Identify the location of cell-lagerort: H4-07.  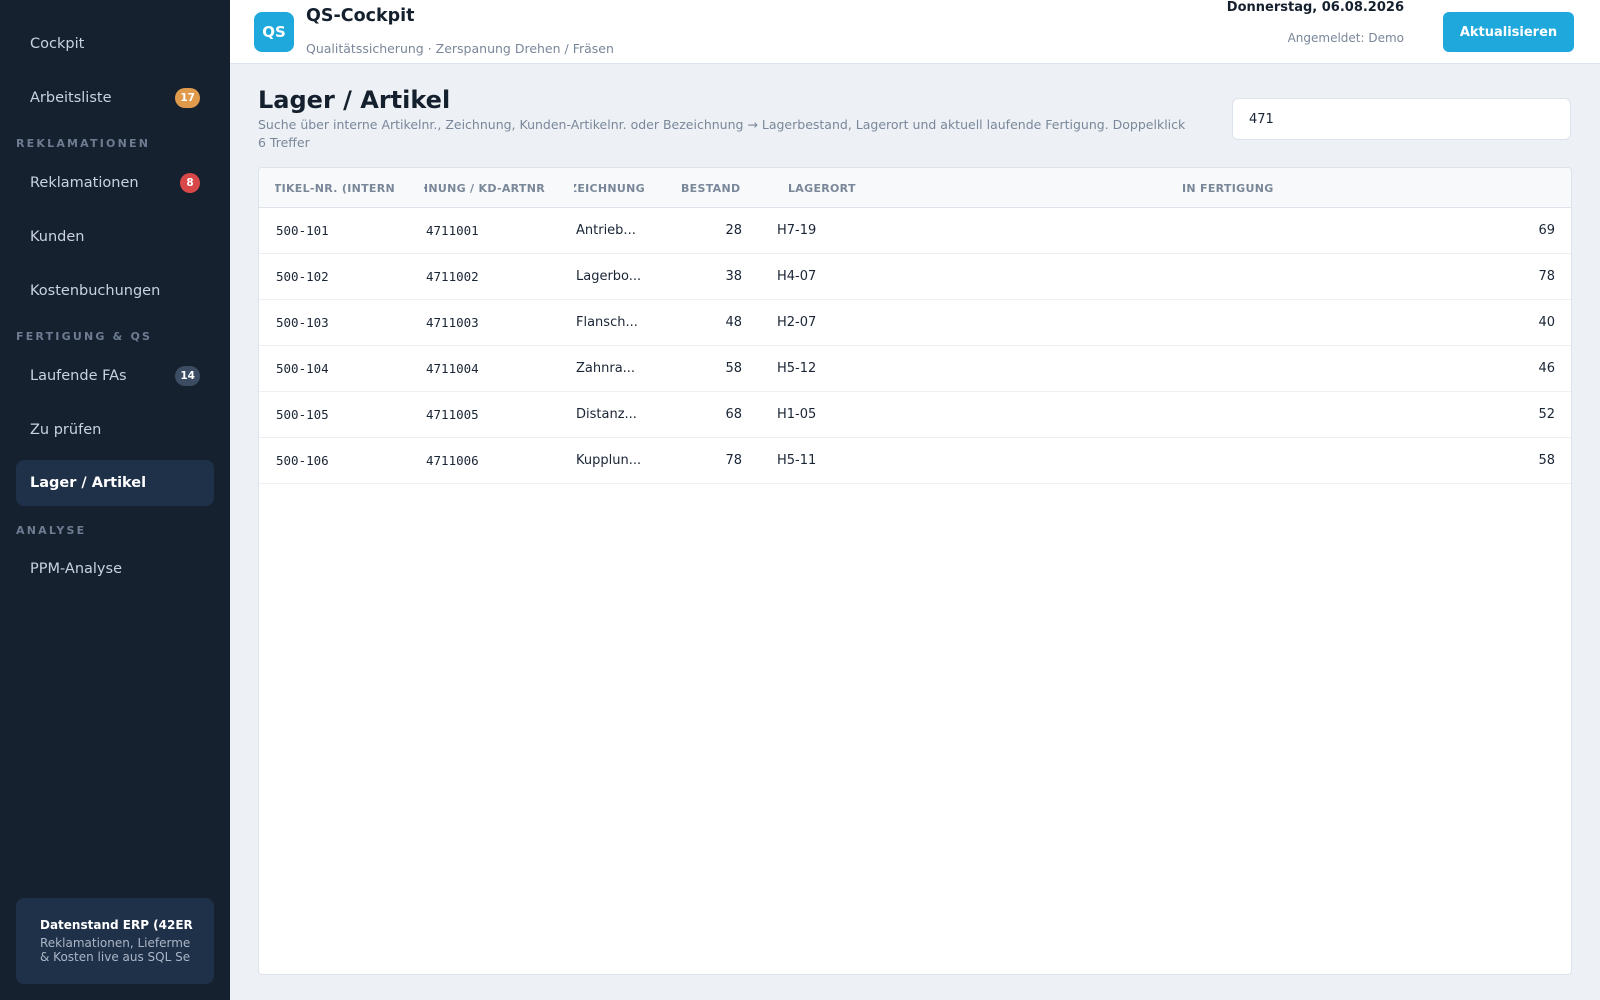
(797, 276).